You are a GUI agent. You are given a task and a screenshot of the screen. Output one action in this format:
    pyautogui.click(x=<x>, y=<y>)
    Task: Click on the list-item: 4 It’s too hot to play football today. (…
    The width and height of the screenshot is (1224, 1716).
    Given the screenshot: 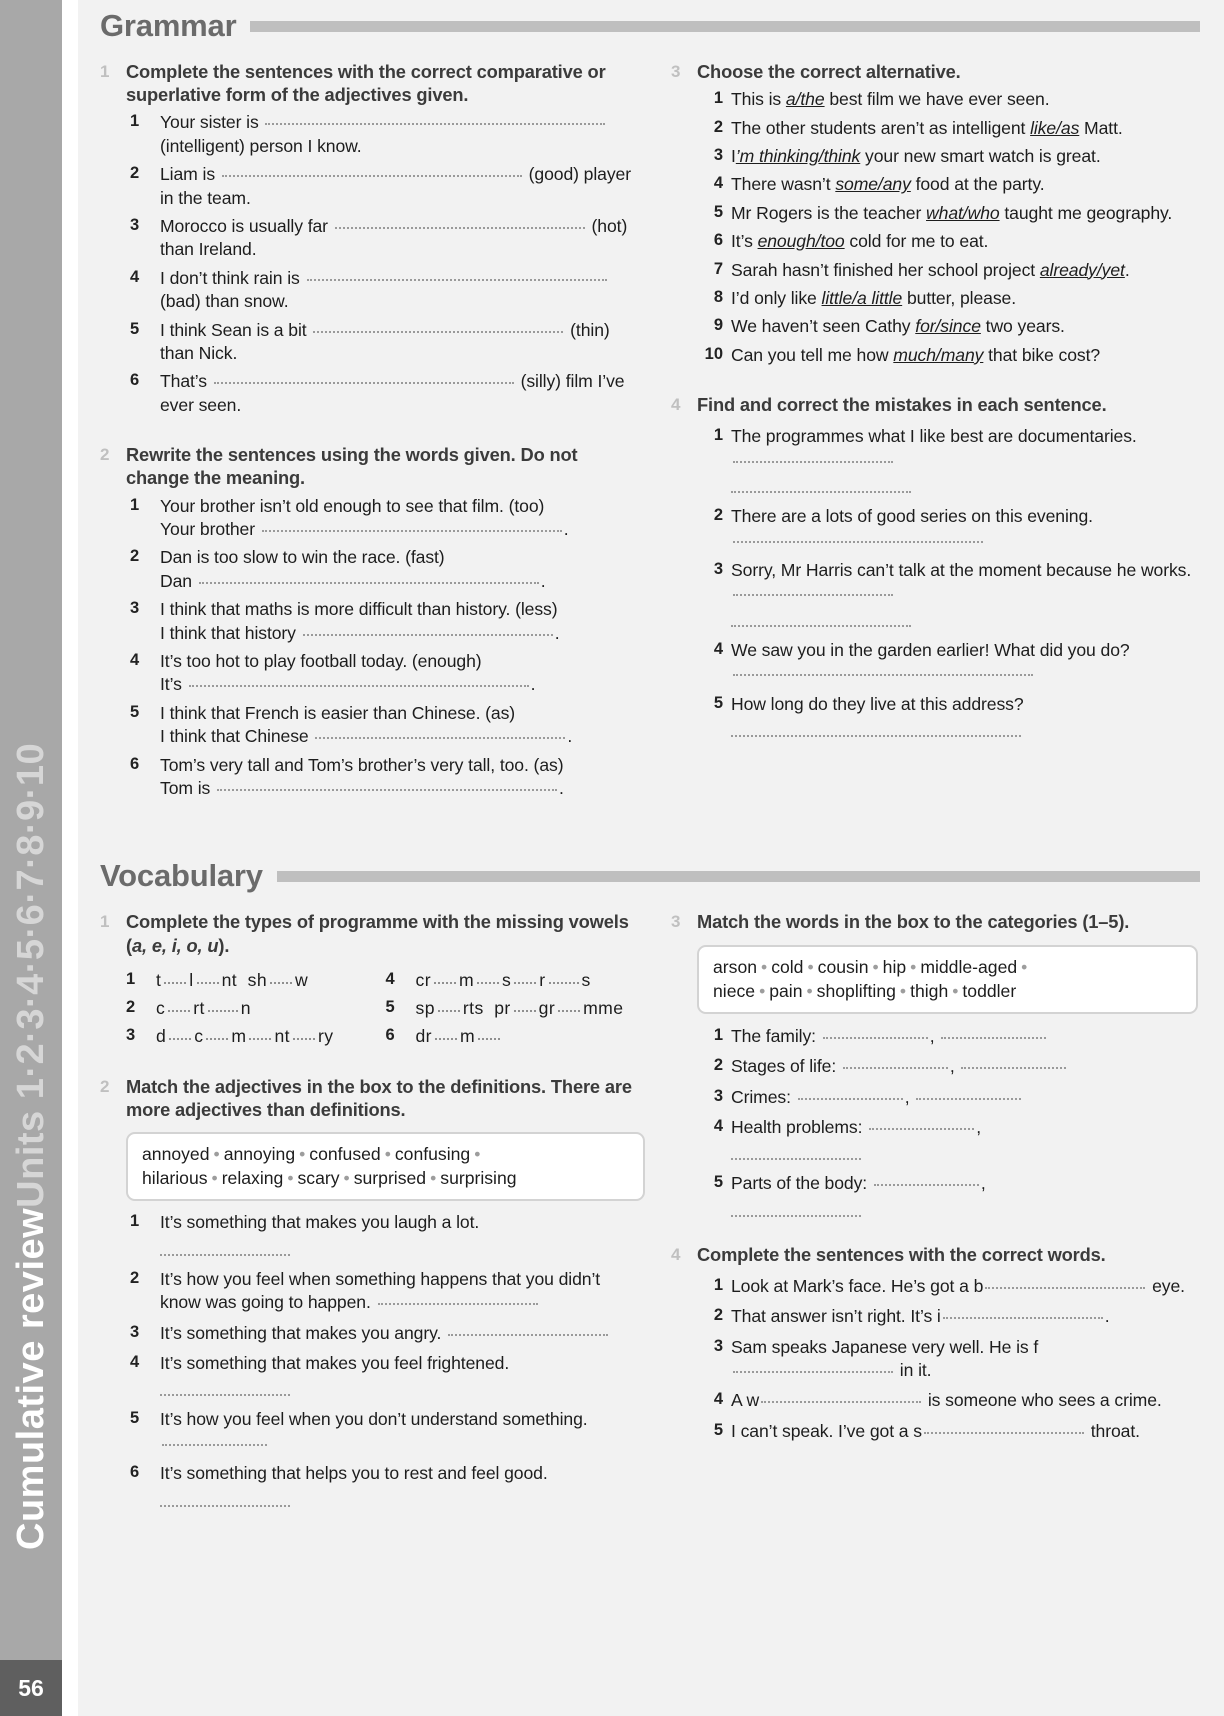 What is the action you would take?
    pyautogui.click(x=385, y=673)
    